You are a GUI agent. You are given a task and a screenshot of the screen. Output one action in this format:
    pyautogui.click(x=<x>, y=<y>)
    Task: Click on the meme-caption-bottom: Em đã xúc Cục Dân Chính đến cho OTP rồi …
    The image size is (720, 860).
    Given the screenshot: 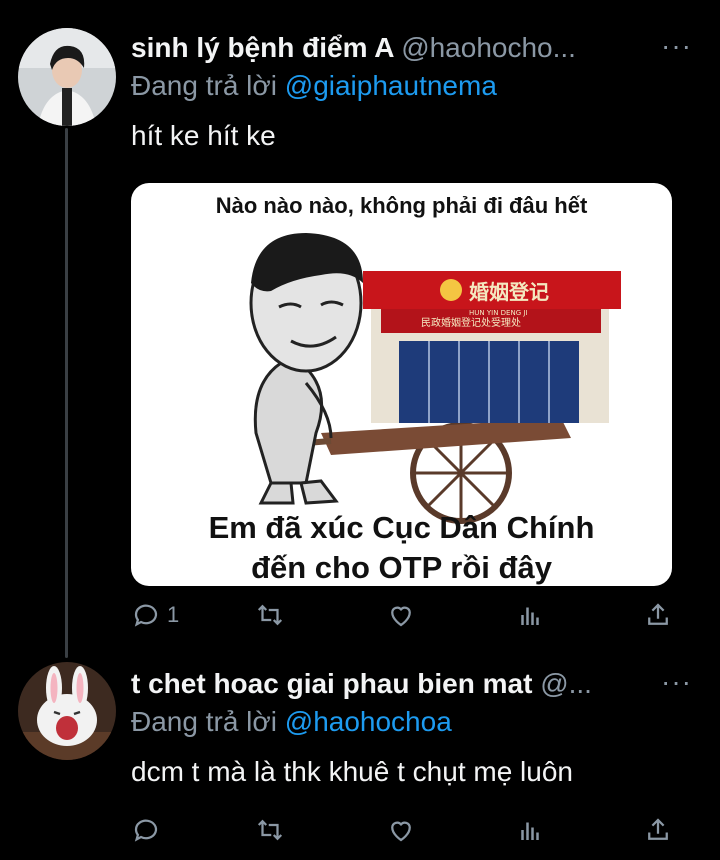 What is the action you would take?
    pyautogui.click(x=401, y=547)
    